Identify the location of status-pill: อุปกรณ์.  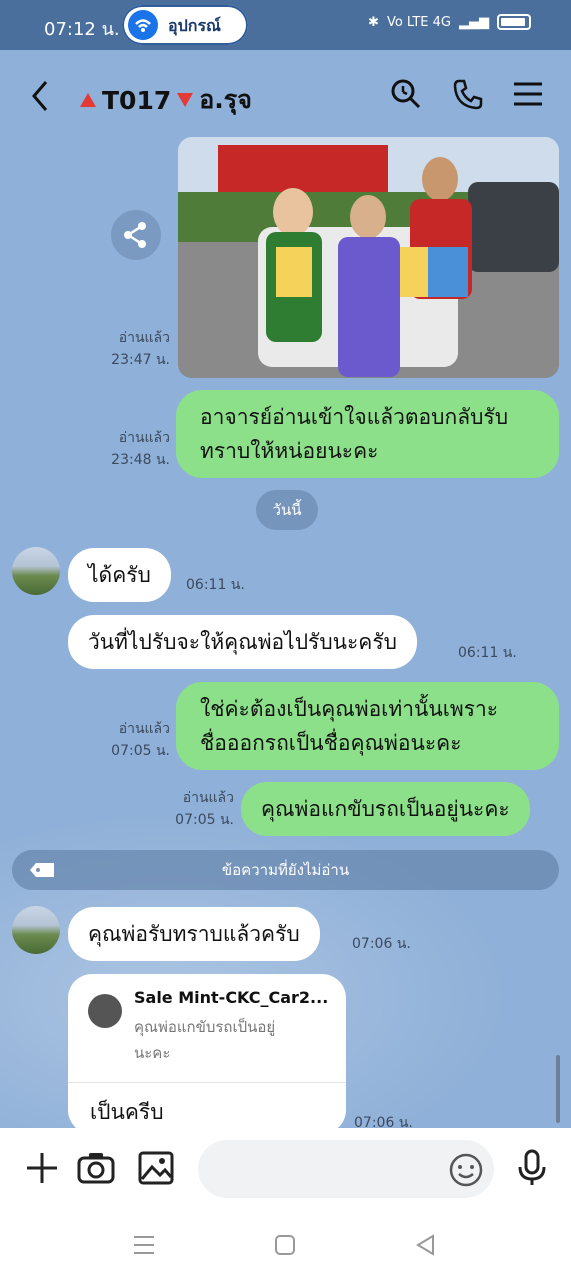
(185, 25).